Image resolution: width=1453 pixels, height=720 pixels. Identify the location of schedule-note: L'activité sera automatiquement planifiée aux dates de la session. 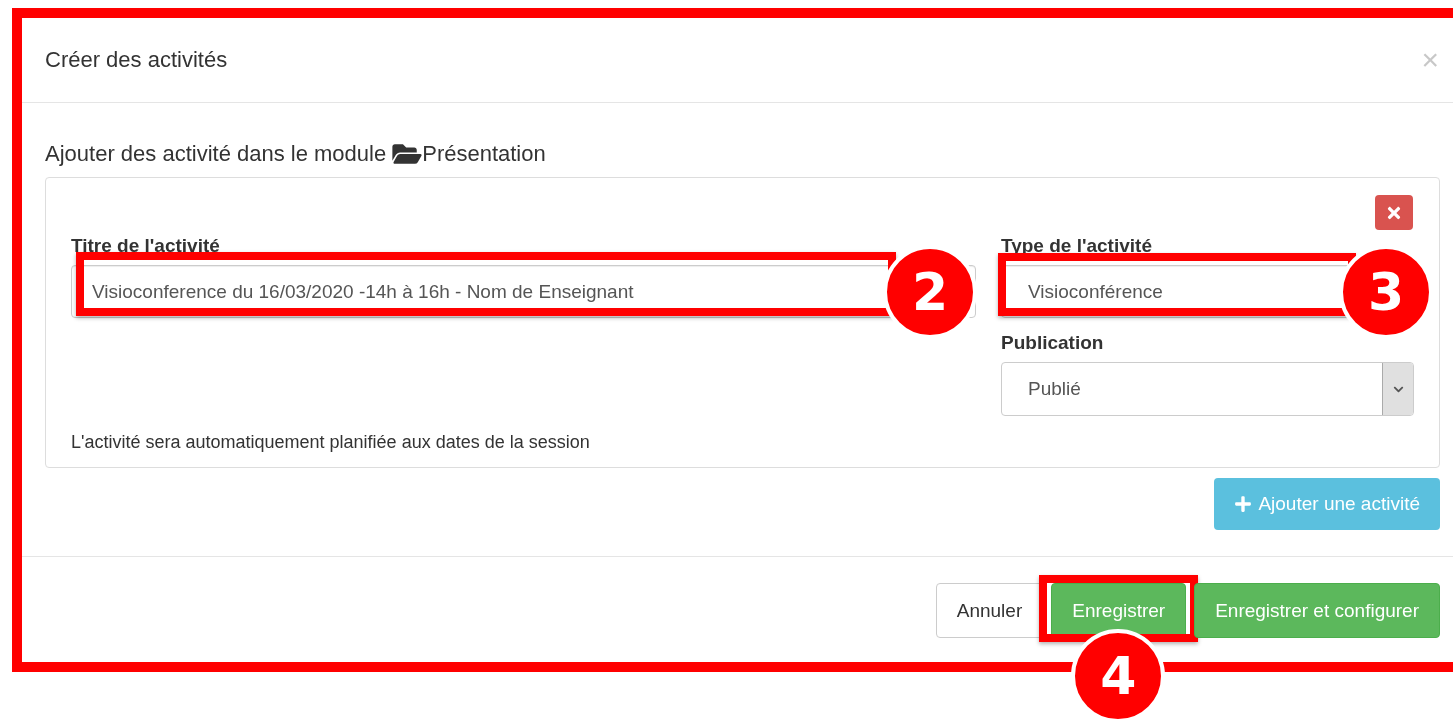
(331, 442).